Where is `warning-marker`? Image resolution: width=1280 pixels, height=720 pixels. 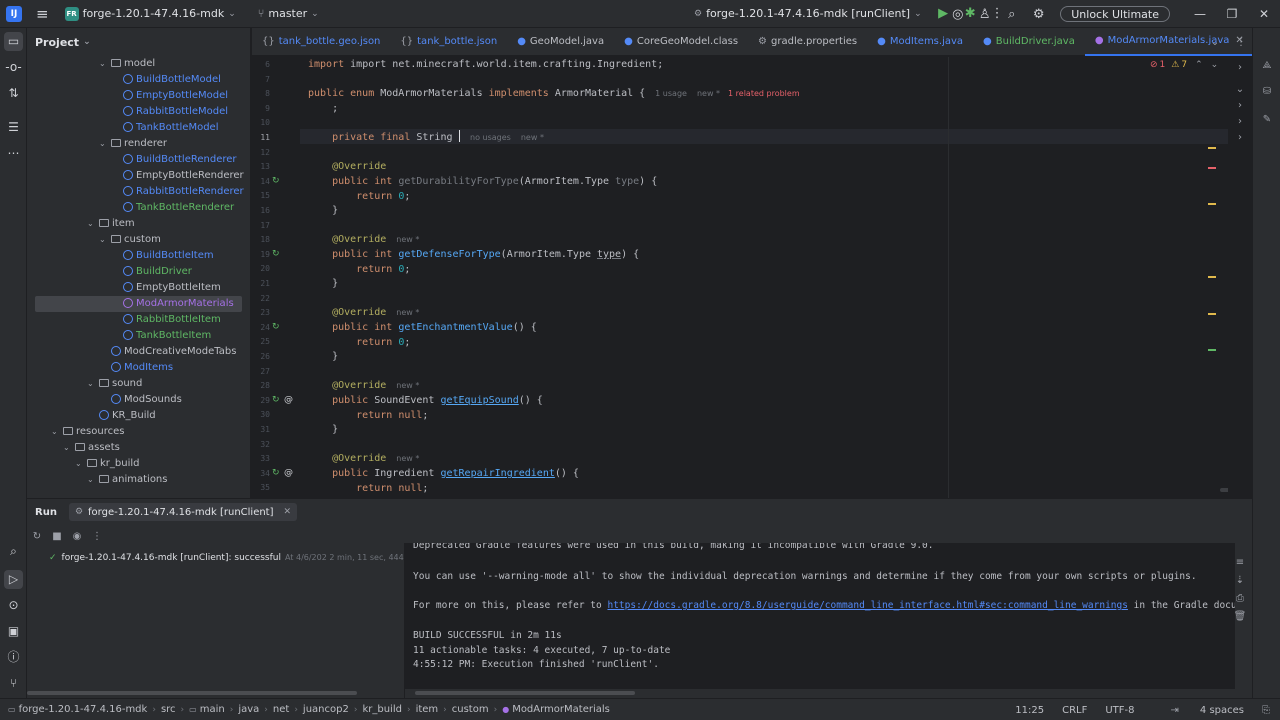
warning-marker is located at coordinates (1212, 148).